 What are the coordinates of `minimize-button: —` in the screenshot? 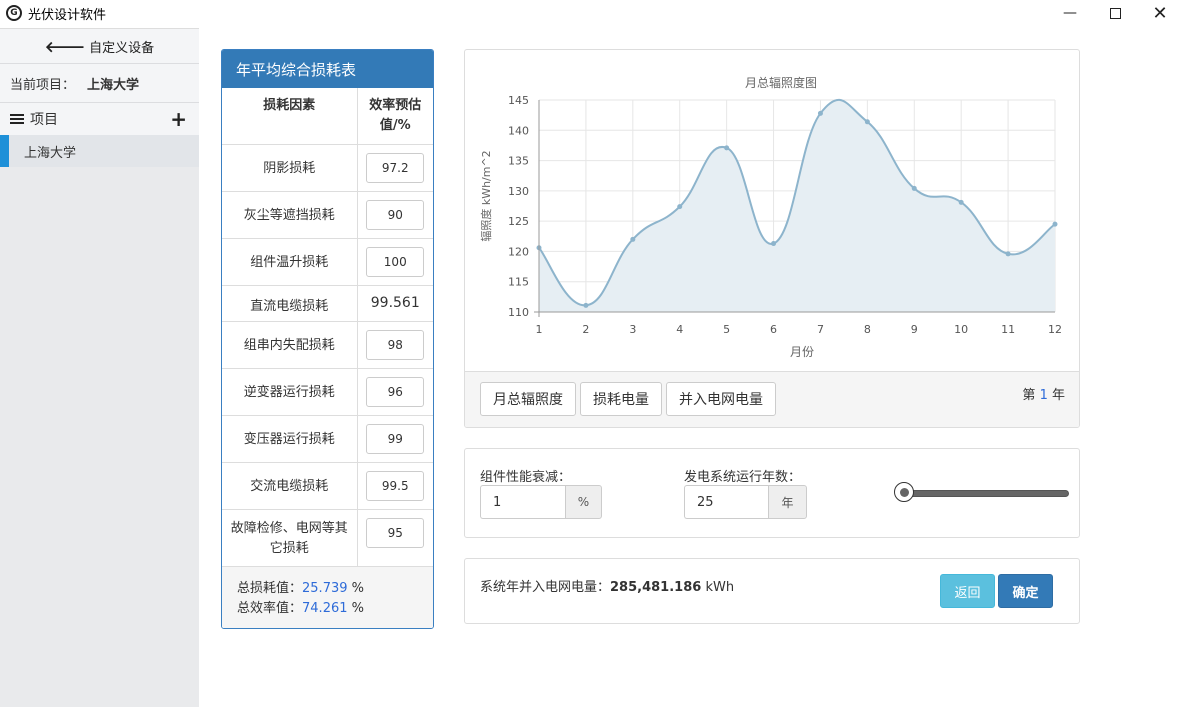 It's located at (1070, 13).